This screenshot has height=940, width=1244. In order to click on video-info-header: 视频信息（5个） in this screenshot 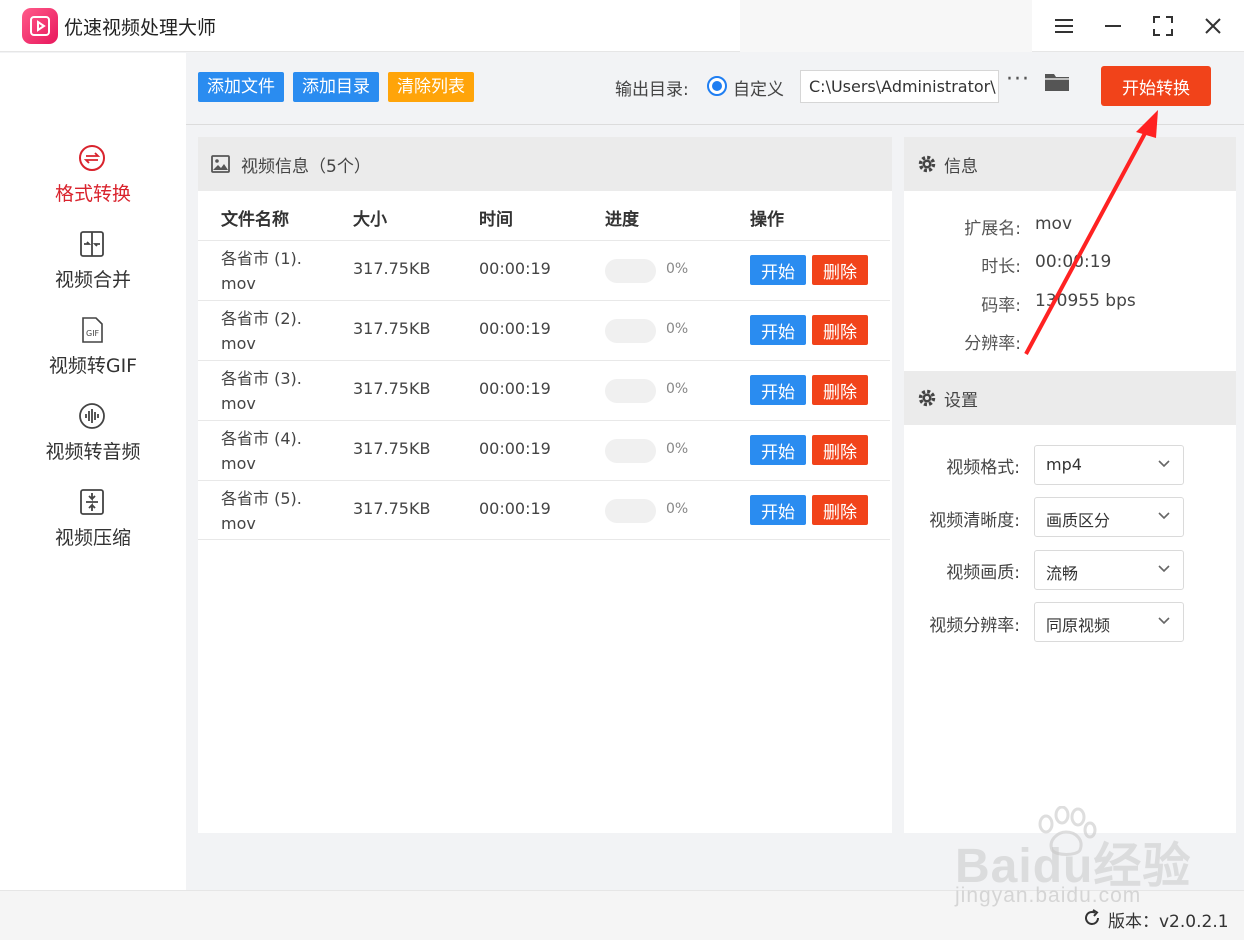, I will do `click(545, 164)`.